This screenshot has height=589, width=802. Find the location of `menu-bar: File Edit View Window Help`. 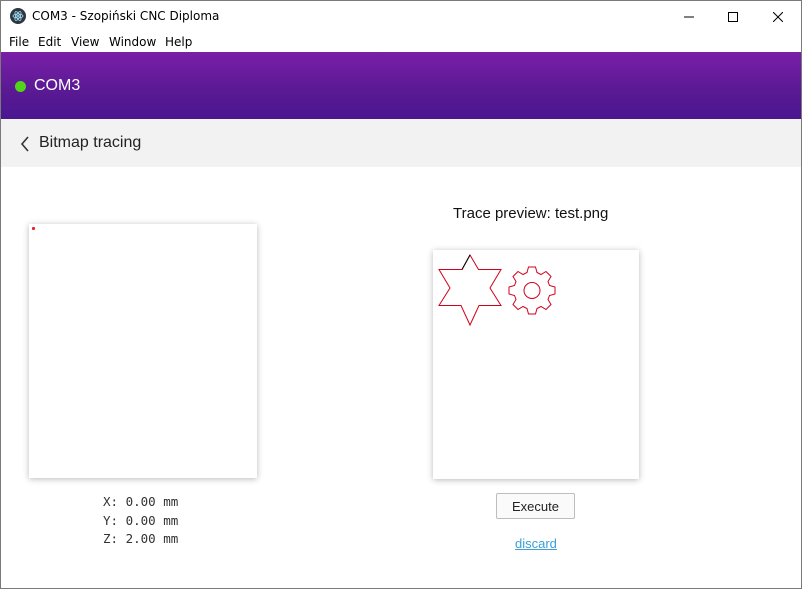

menu-bar: File Edit View Window Help is located at coordinates (401, 42).